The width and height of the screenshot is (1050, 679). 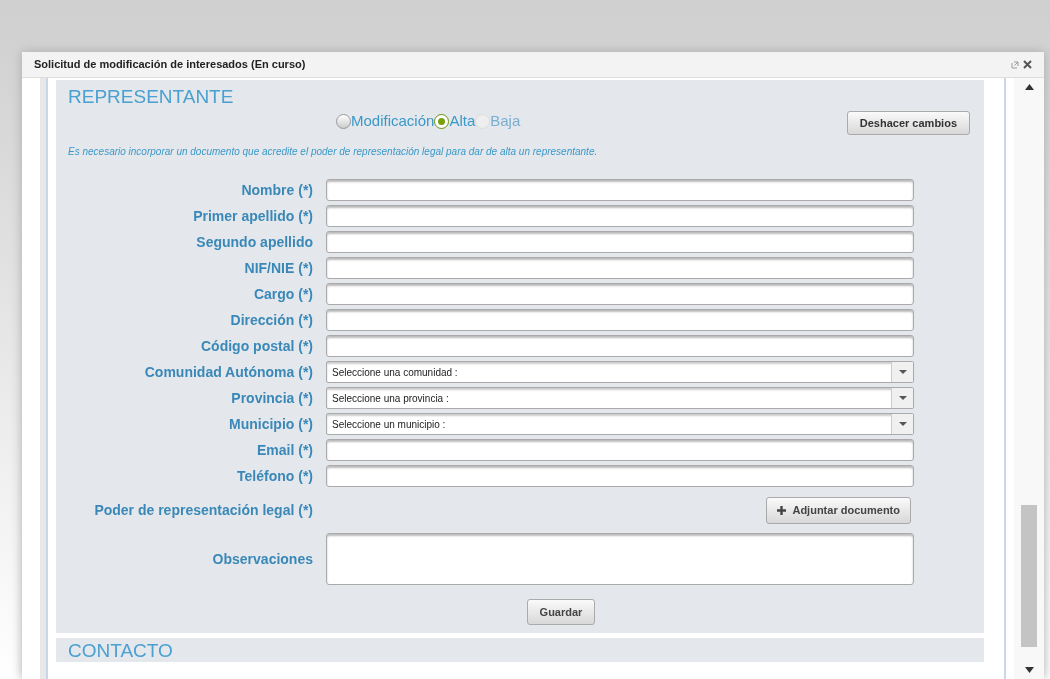 I want to click on scroll-down-icon, so click(x=1029, y=670).